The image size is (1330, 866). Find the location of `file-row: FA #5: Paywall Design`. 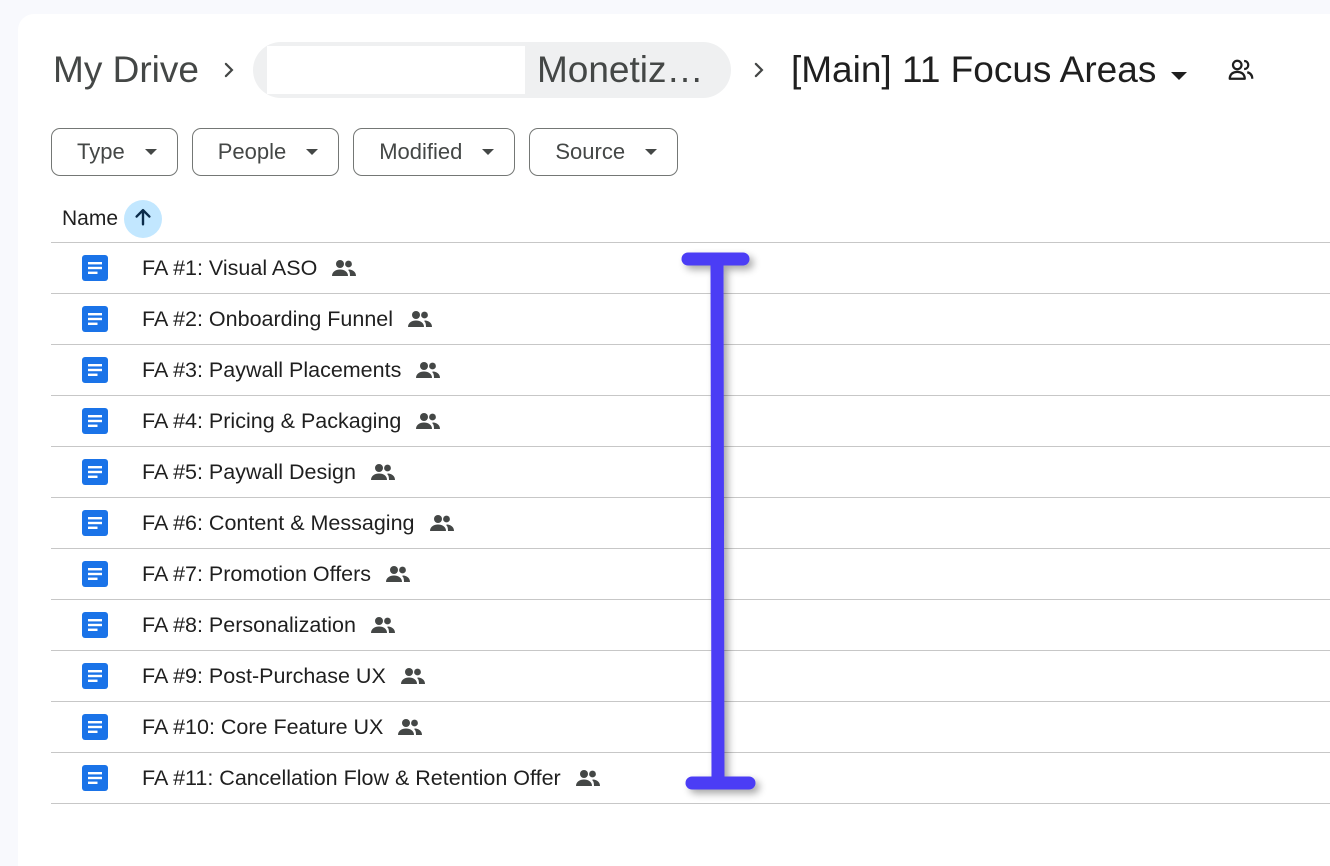

file-row: FA #5: Paywall Design is located at coordinates (690, 472).